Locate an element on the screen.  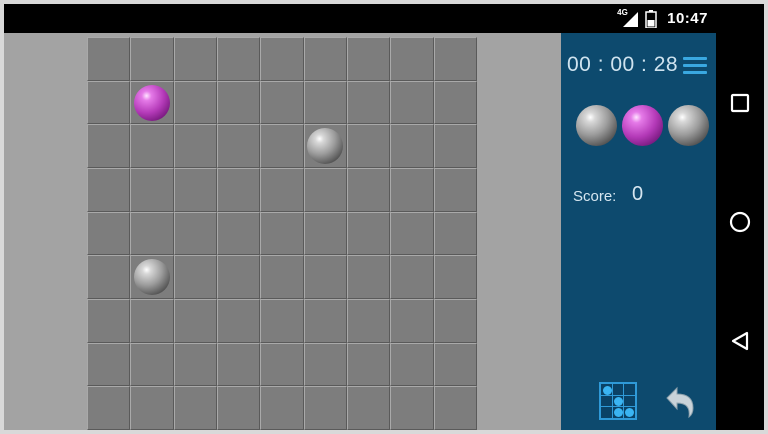
next-purple-ball is located at coordinates (642, 125).